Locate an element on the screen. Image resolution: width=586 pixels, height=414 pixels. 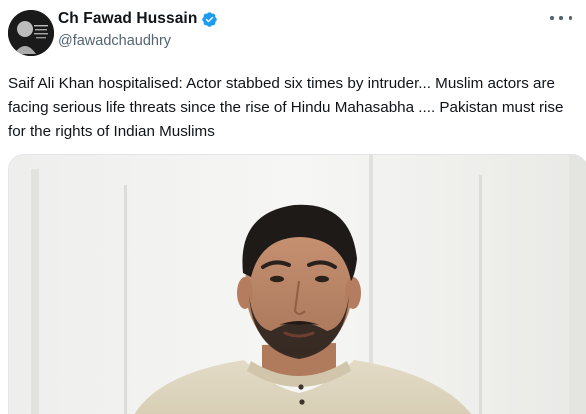
avatar-image is located at coordinates (31, 33).